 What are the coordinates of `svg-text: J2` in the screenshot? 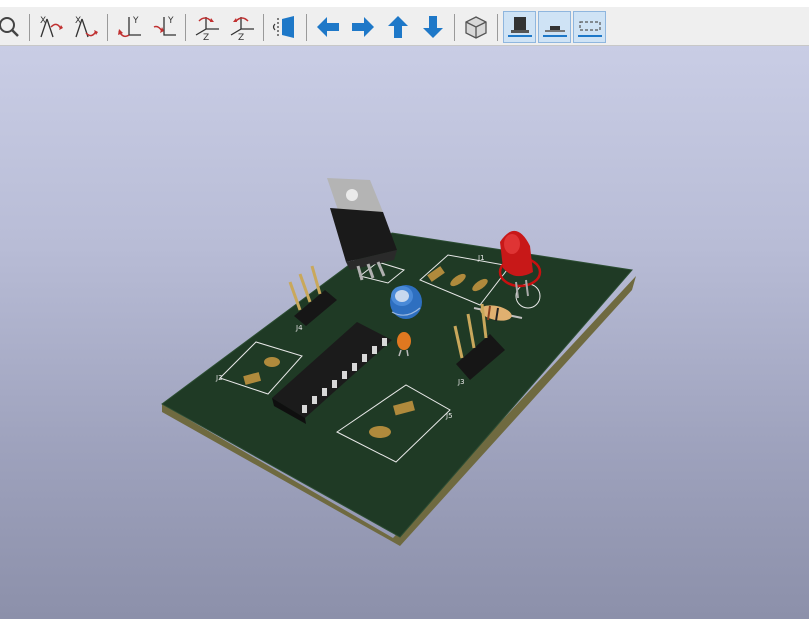 It's located at (219, 378).